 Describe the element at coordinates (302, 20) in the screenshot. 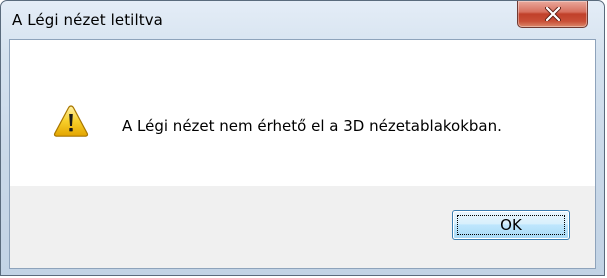

I see `title-bar: A Légi nézet letiltva` at that location.